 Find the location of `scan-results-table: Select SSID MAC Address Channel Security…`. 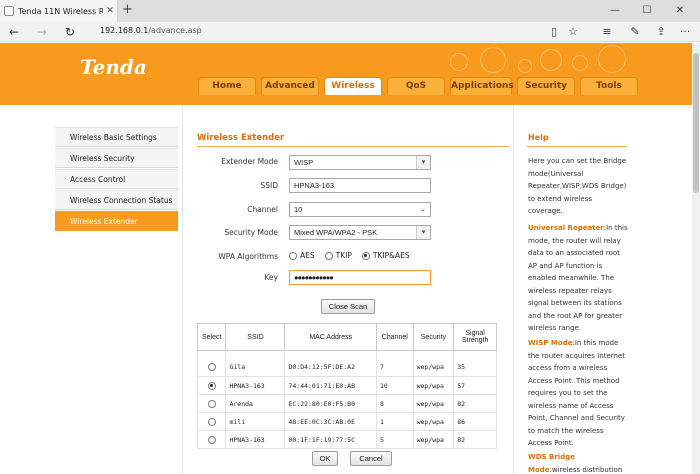

scan-results-table: Select SSID MAC Address Channel Security… is located at coordinates (346, 386).